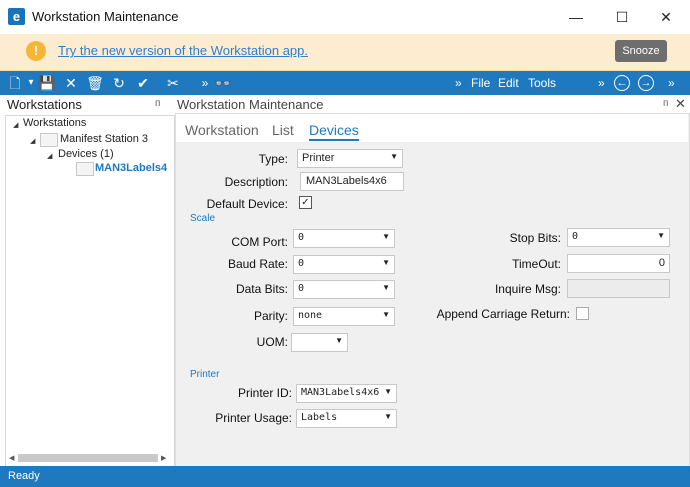 This screenshot has height=487, width=690. Describe the element at coordinates (344, 238) in the screenshot. I see `com-port-select: 0 ▼` at that location.